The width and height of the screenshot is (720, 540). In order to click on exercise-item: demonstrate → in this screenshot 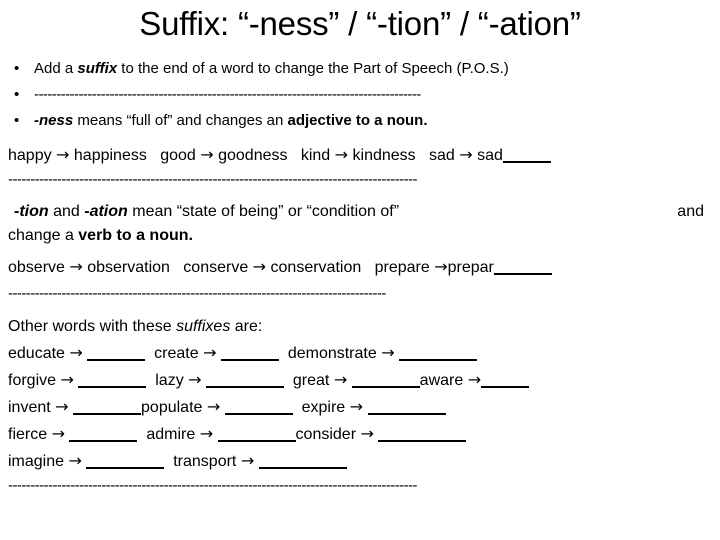, I will do `click(382, 352)`.